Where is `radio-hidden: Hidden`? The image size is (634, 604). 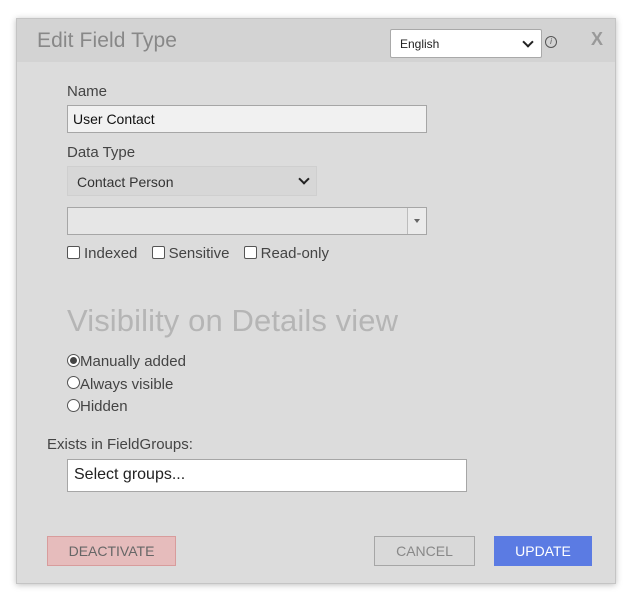 radio-hidden: Hidden is located at coordinates (126, 409).